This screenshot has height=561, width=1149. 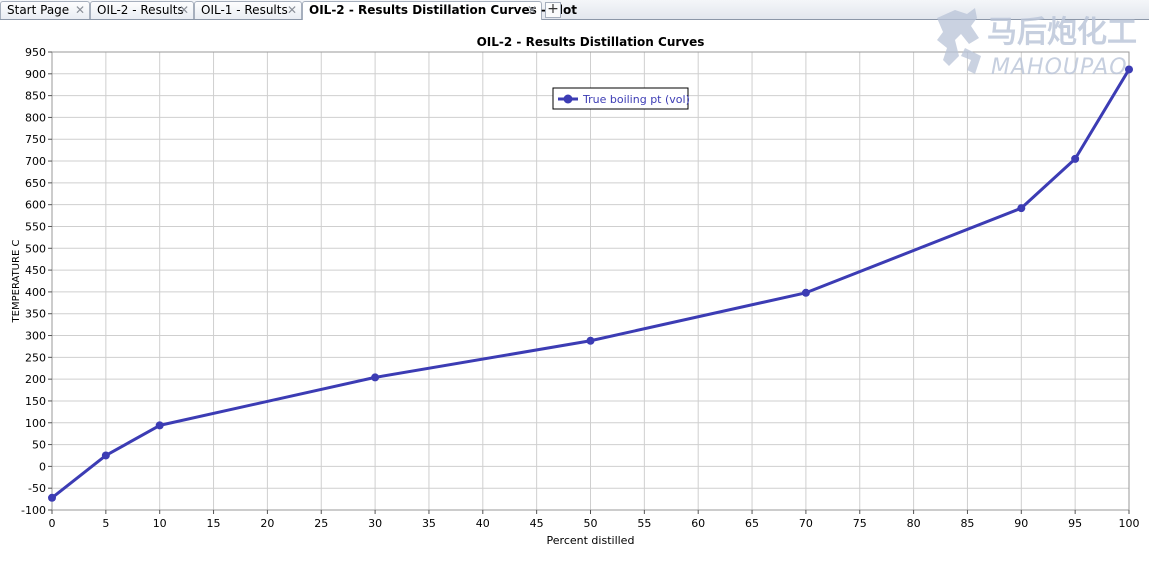 What do you see at coordinates (35, 96) in the screenshot?
I see `y-tick-label: 850` at bounding box center [35, 96].